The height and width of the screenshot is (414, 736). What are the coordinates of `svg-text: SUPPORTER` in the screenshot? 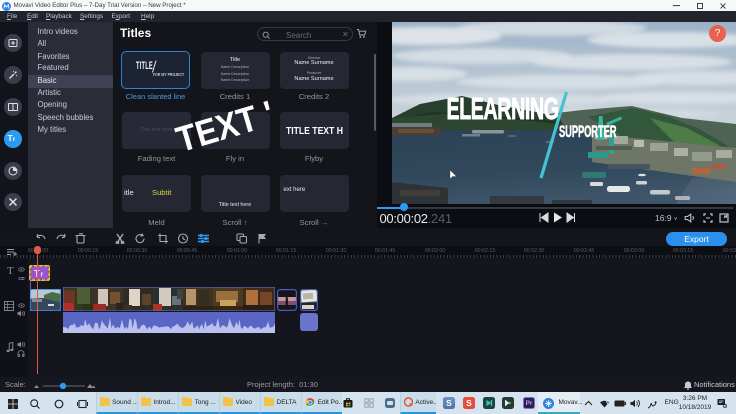 It's located at (588, 131).